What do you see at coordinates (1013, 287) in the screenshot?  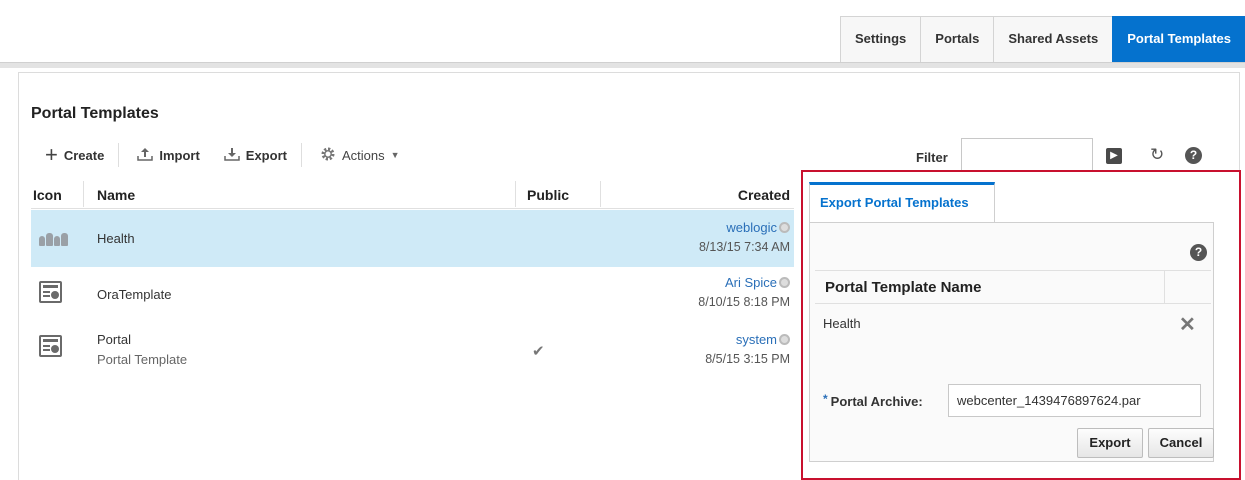 I see `grid-header: Portal Template Name` at bounding box center [1013, 287].